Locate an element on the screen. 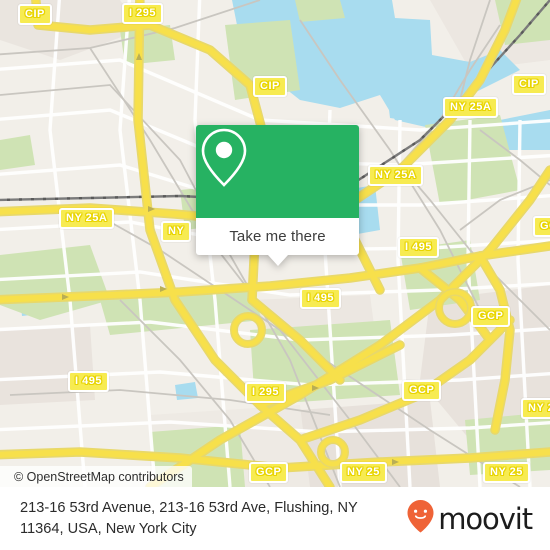 This screenshot has height=550, width=550. address-line-2: 11364, USA, New York City is located at coordinates (108, 528).